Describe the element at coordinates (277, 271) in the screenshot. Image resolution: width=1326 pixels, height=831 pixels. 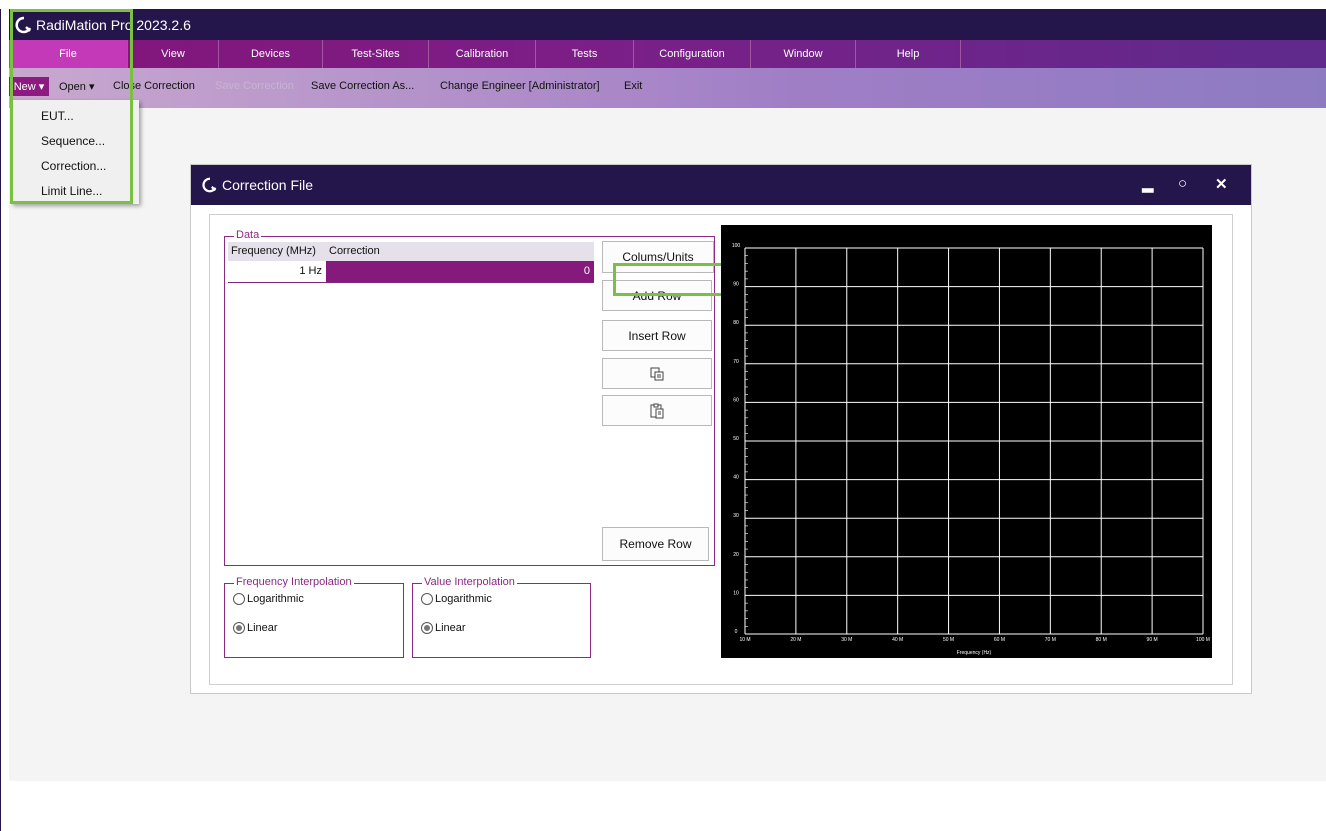
I see `cell-frequency: 1 Hz` at that location.